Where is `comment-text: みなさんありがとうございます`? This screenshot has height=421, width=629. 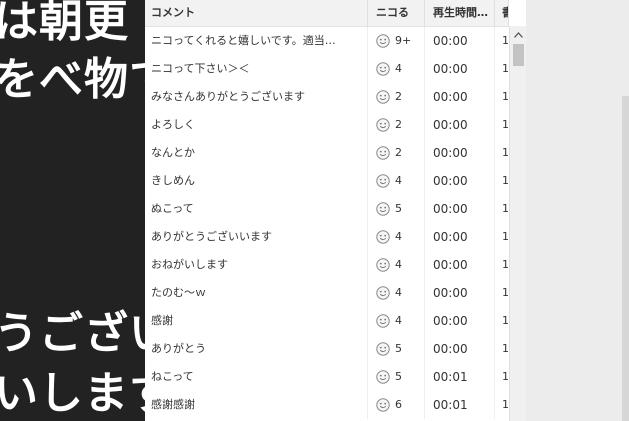 comment-text: みなさんありがとうございます is located at coordinates (256, 97).